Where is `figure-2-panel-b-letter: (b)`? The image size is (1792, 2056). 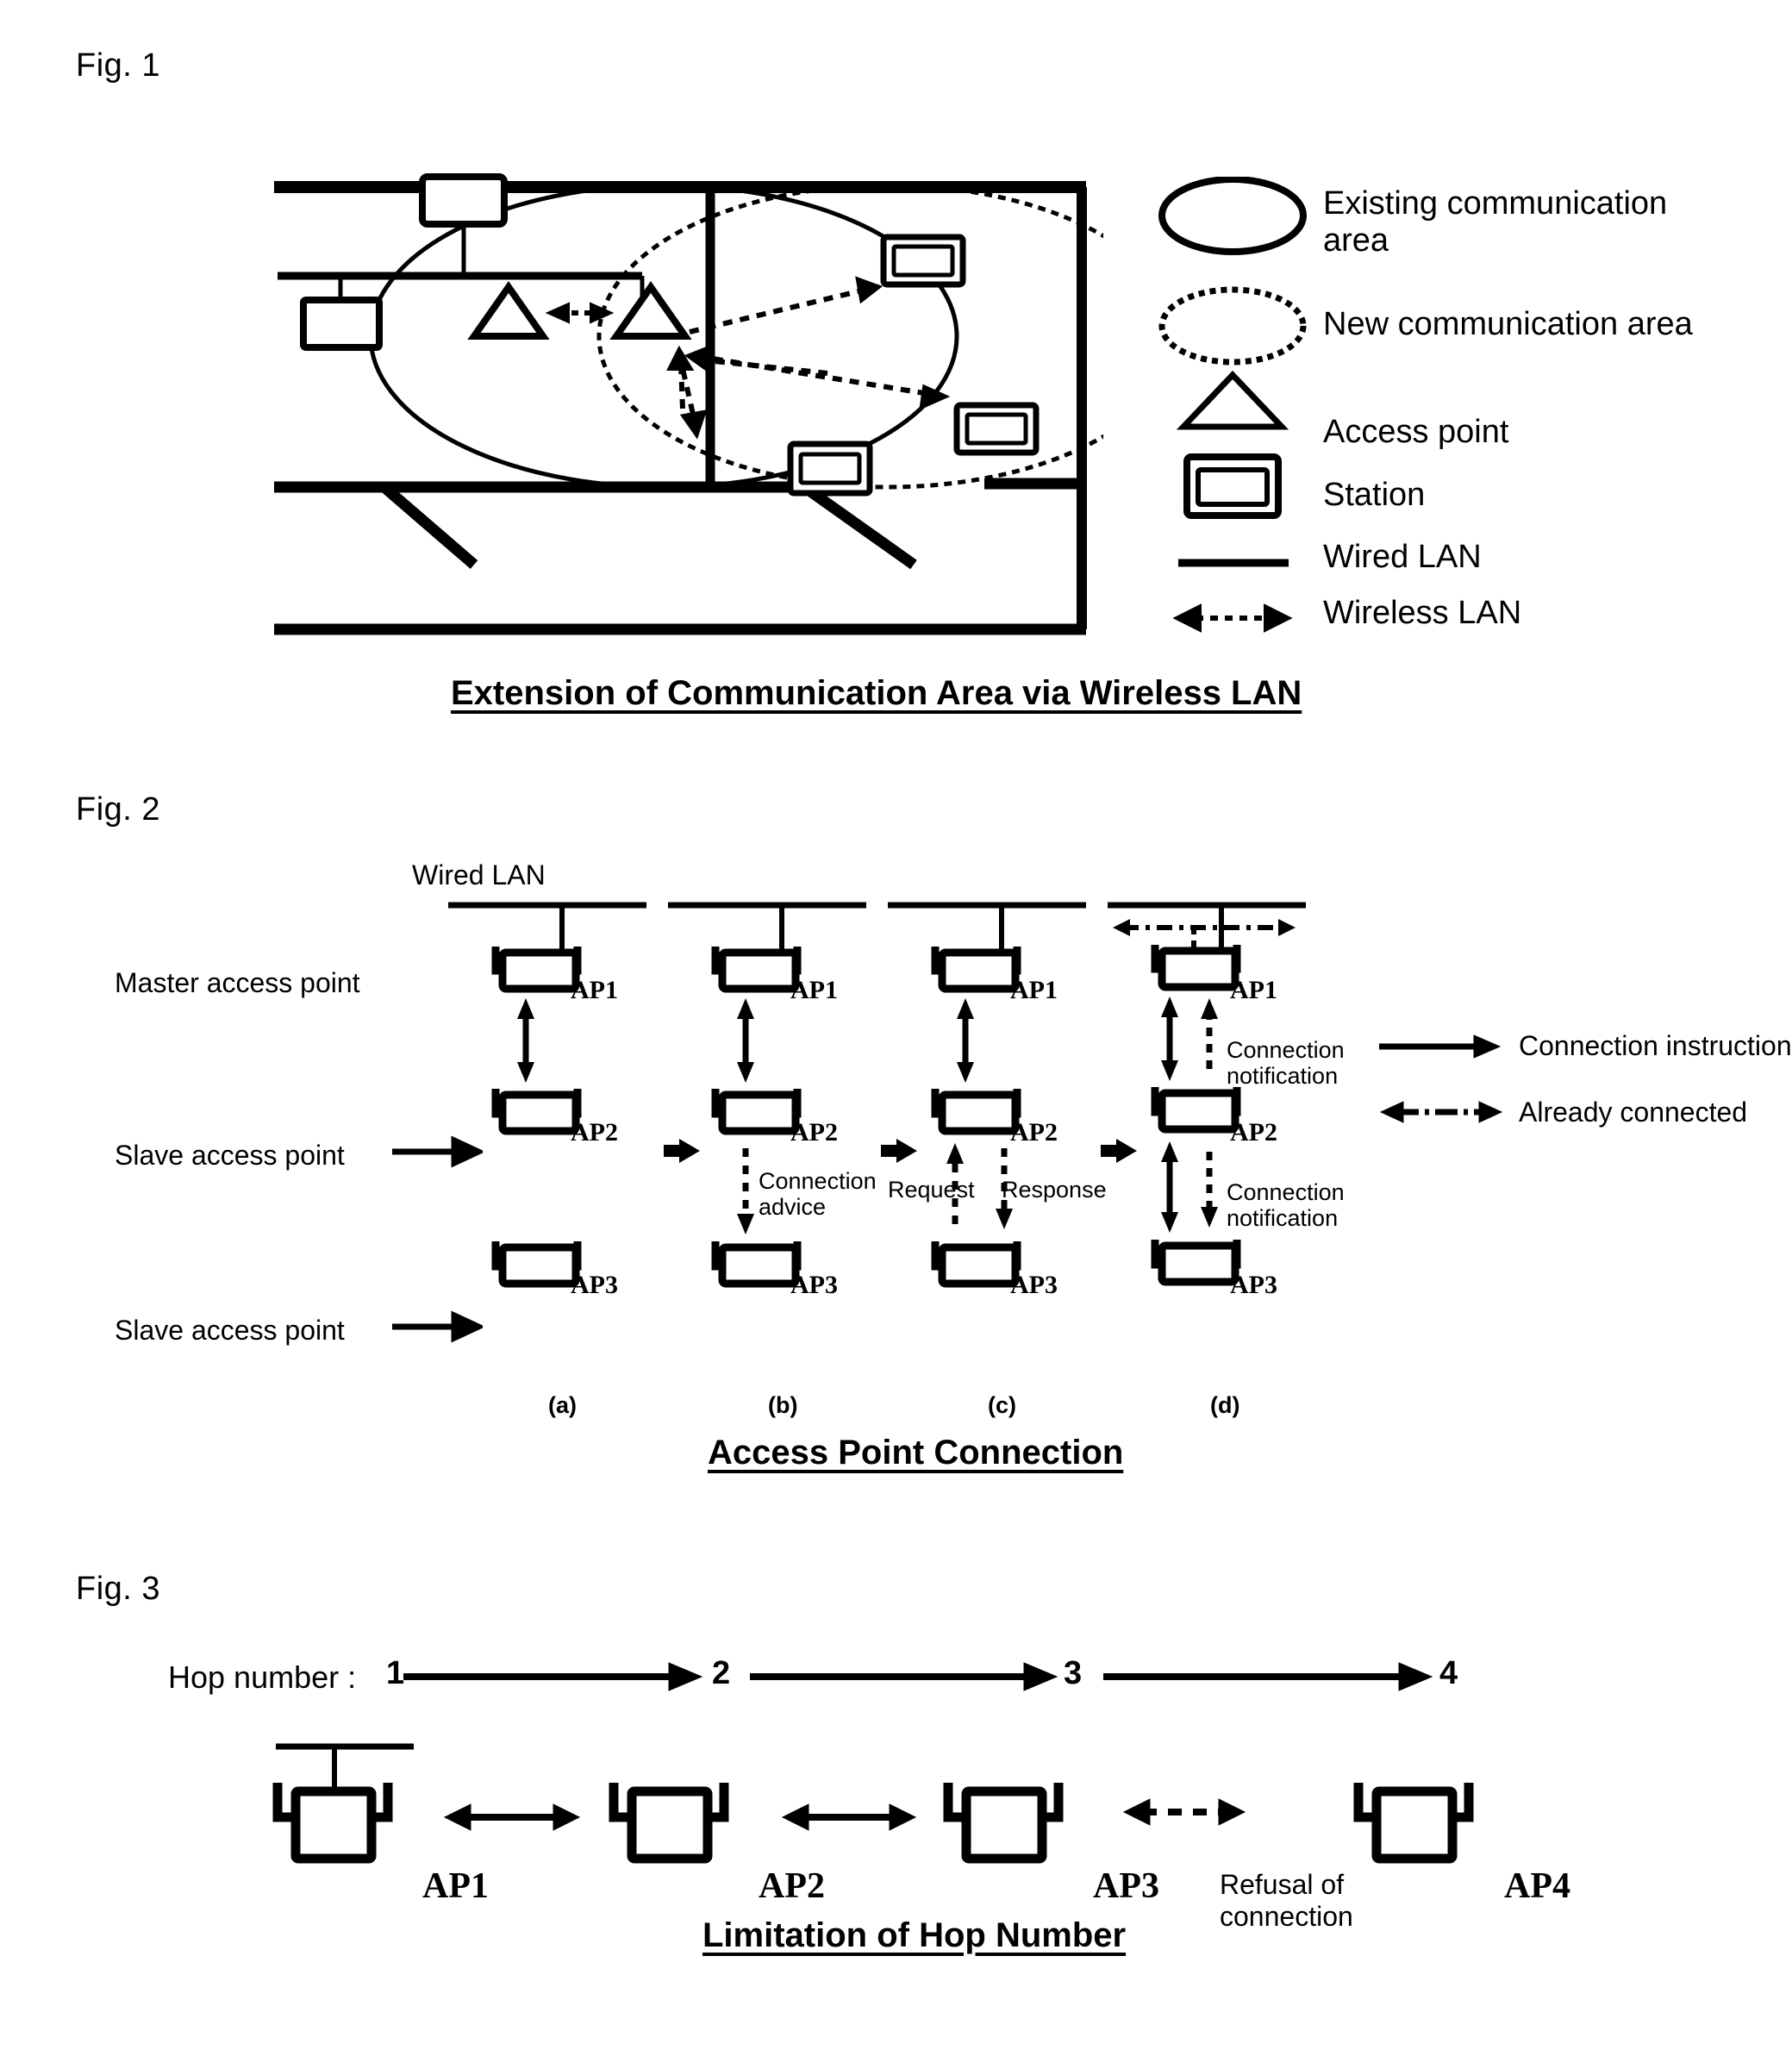 figure-2-panel-b-letter: (b) is located at coordinates (783, 1405).